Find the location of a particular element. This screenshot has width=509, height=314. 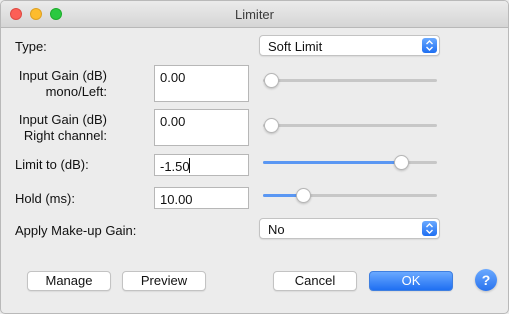

limit-to-value: -1.50 is located at coordinates (175, 166).